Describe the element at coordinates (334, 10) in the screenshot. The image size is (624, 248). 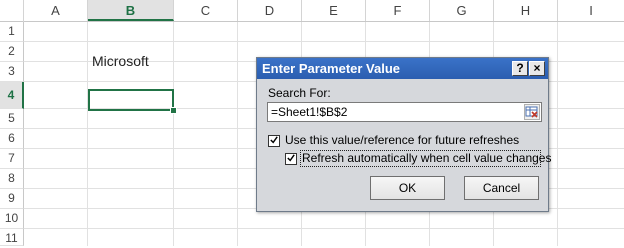
I see `column-header-e: E` at that location.